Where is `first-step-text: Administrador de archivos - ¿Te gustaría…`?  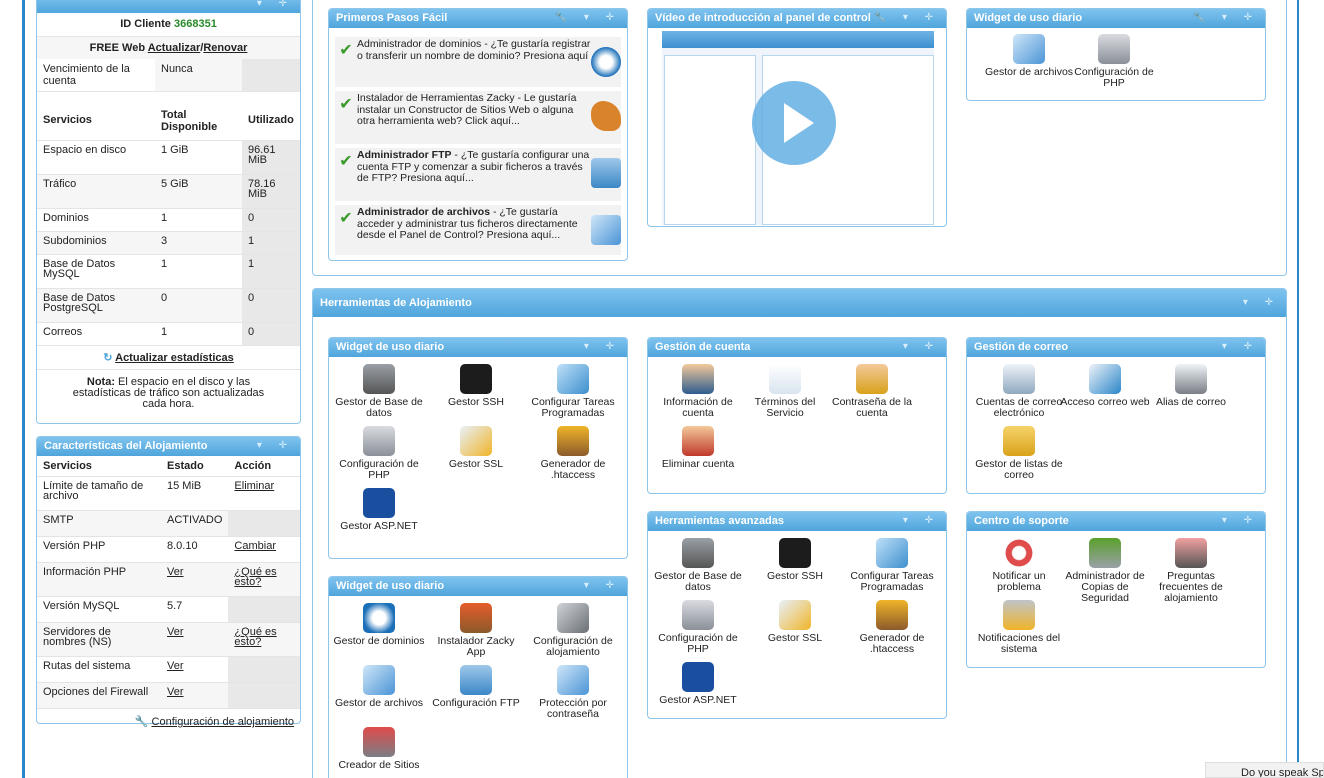 first-step-text: Administrador de archivos - ¿Te gustaría… is located at coordinates (474, 223).